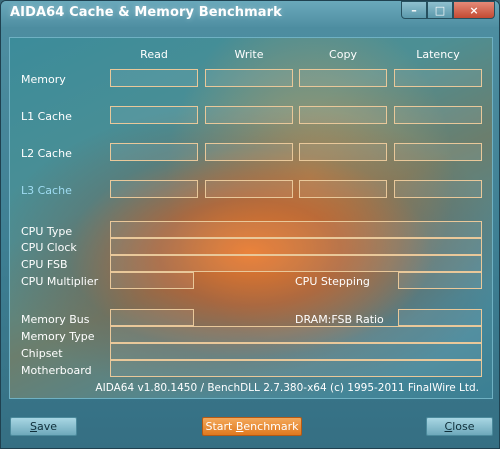 This screenshot has width=500, height=449. What do you see at coordinates (146, 12) in the screenshot?
I see `window-title: AIDA64 Cache & Memory Benchmark` at bounding box center [146, 12].